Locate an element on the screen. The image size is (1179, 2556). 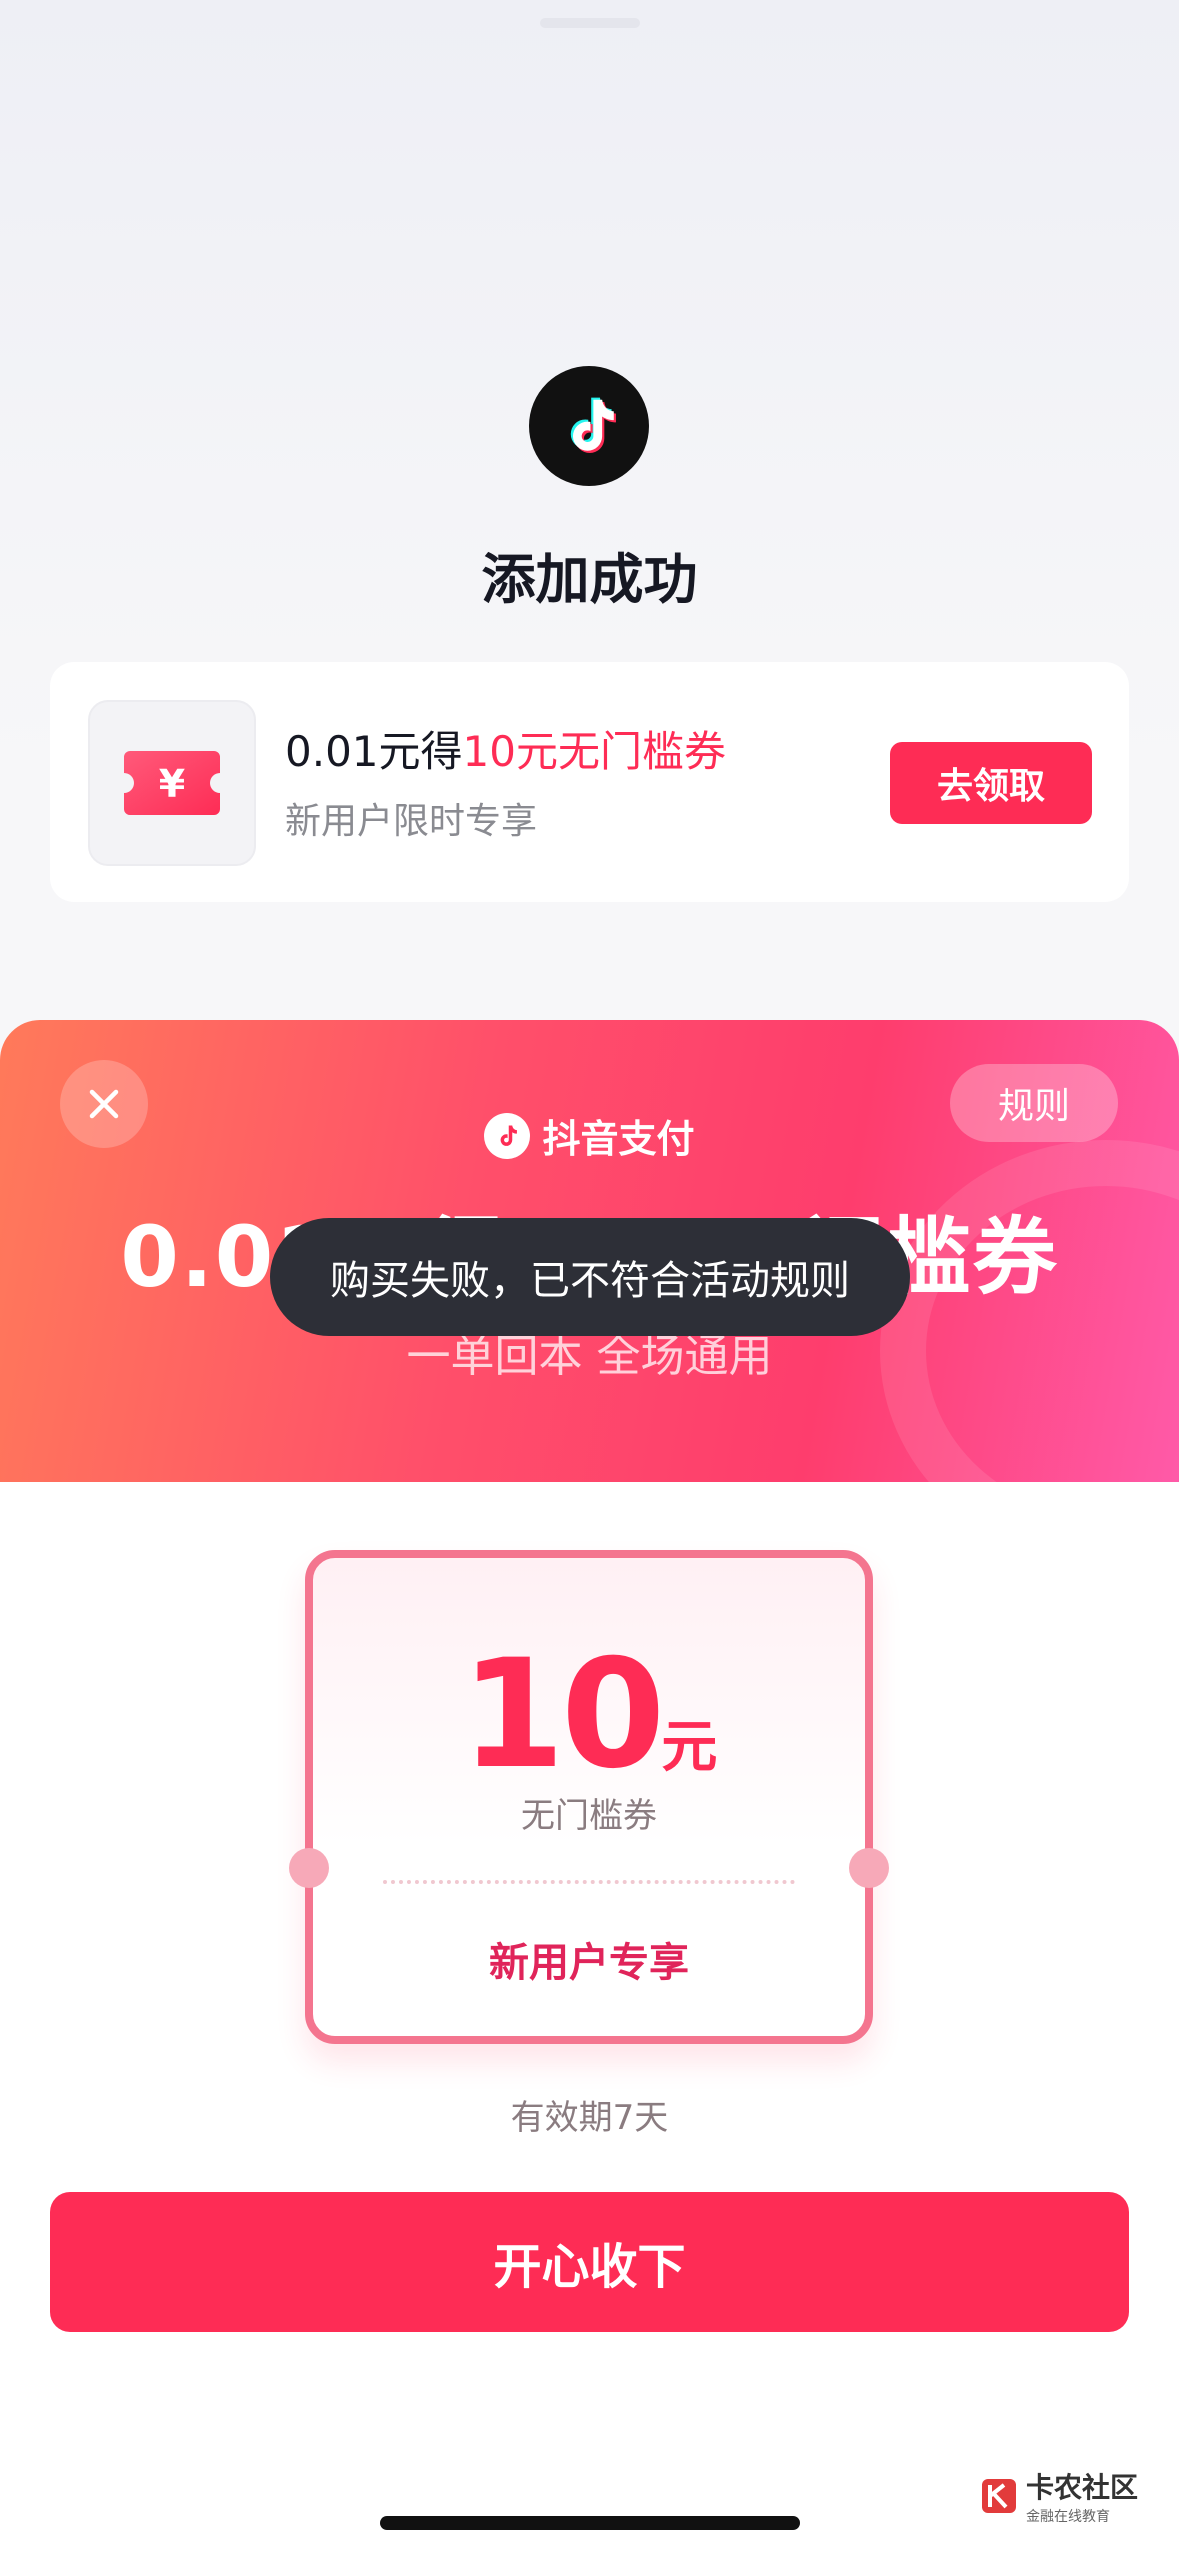
watermark-logo-icon is located at coordinates (999, 2496).